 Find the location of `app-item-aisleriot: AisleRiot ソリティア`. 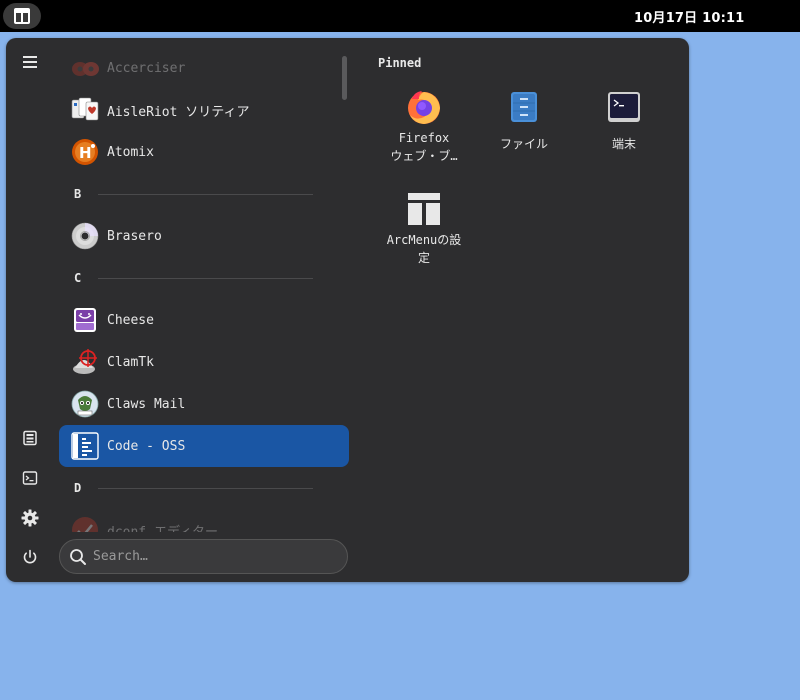

app-item-aisleriot: AisleRiot ソリティア is located at coordinates (204, 110).